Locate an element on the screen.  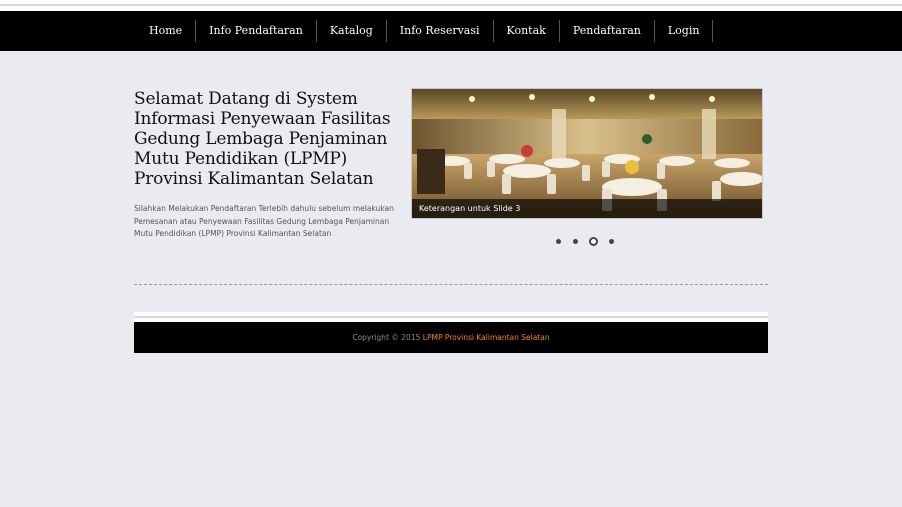
slide-caption: Keterangan untuk Slide 3 is located at coordinates (587, 208).